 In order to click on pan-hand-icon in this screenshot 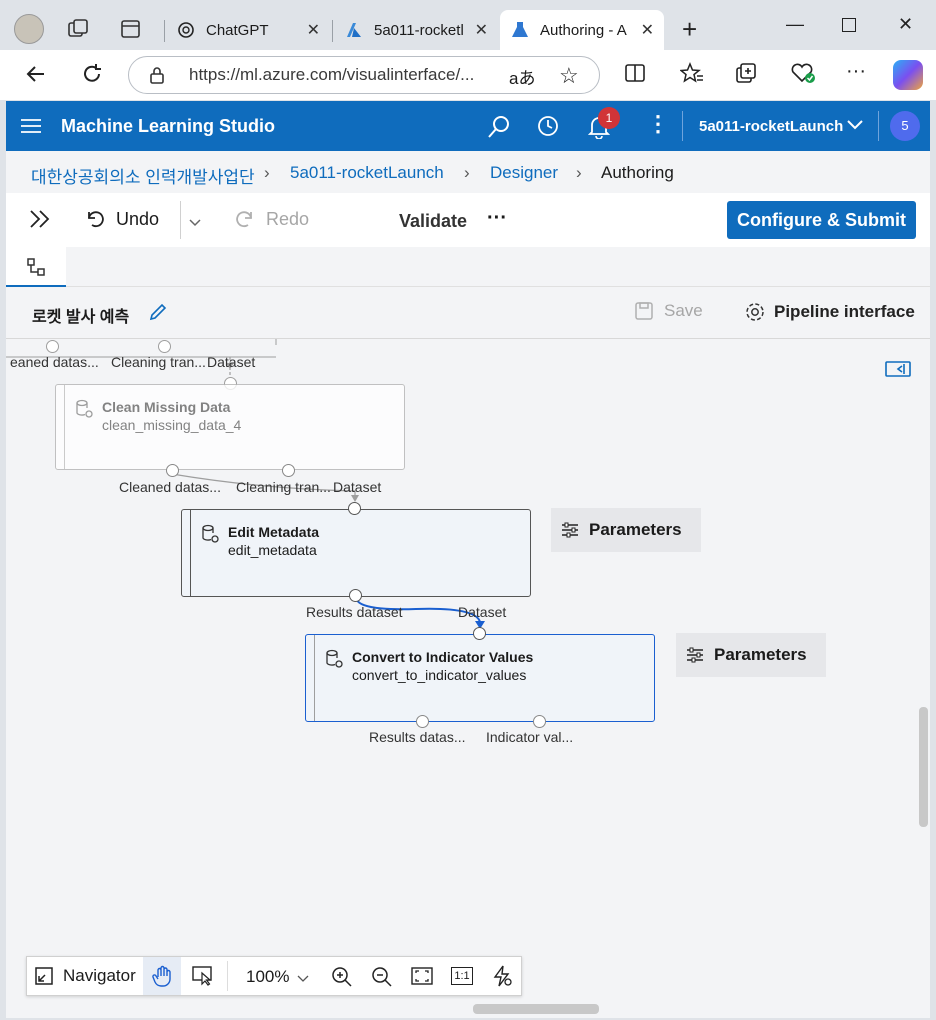, I will do `click(162, 976)`.